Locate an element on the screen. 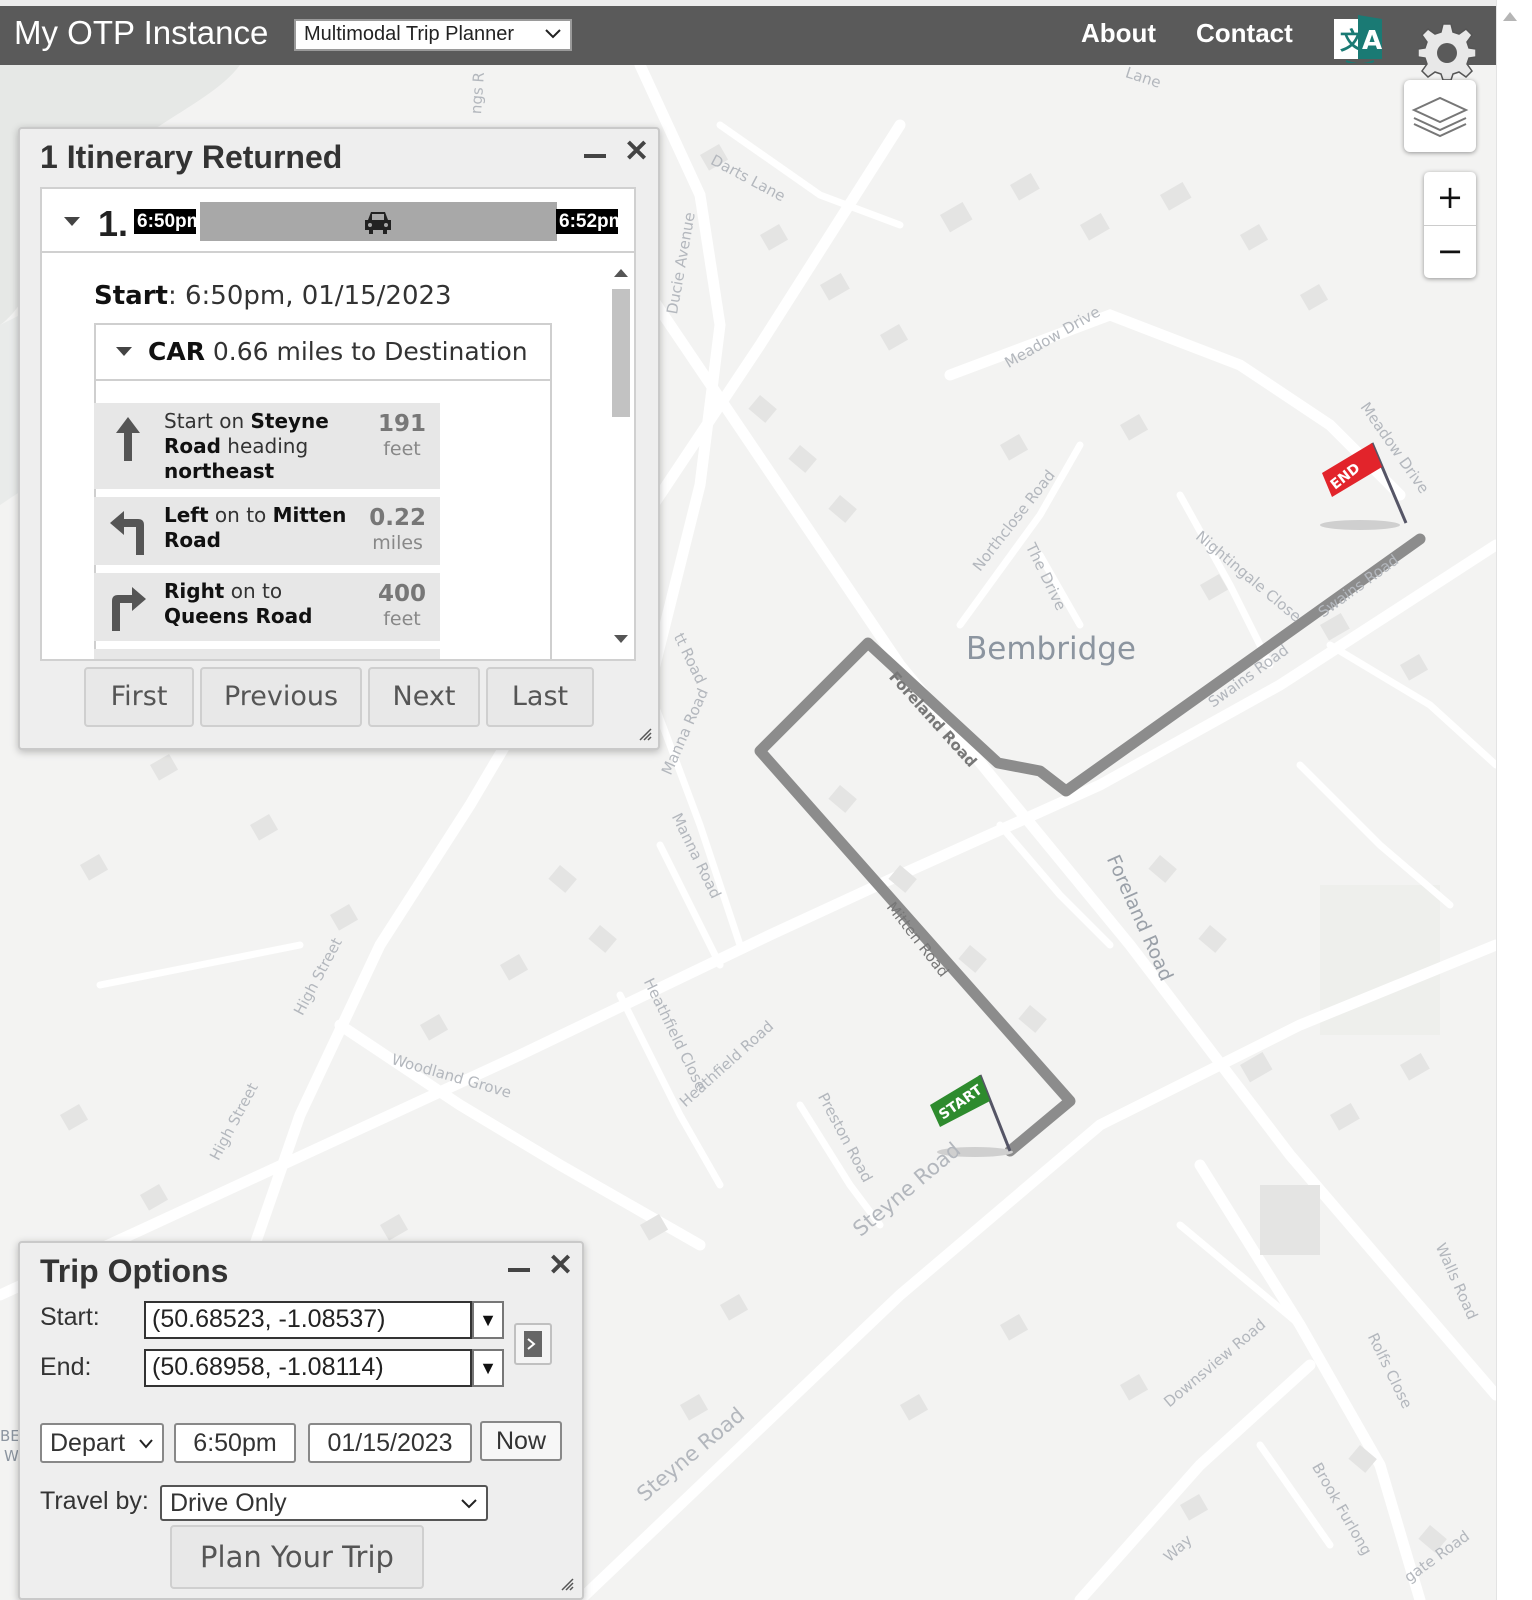 The image size is (1532, 1600). zoom-control: + − is located at coordinates (1450, 225).